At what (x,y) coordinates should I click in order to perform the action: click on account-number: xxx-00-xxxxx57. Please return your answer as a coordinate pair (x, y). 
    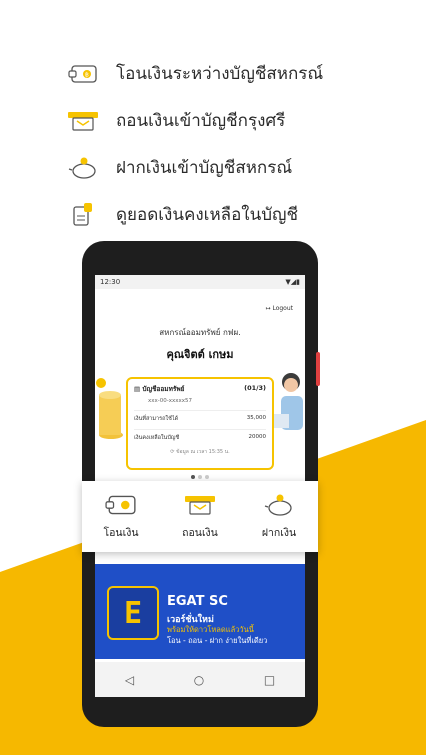
    Looking at the image, I should click on (170, 401).